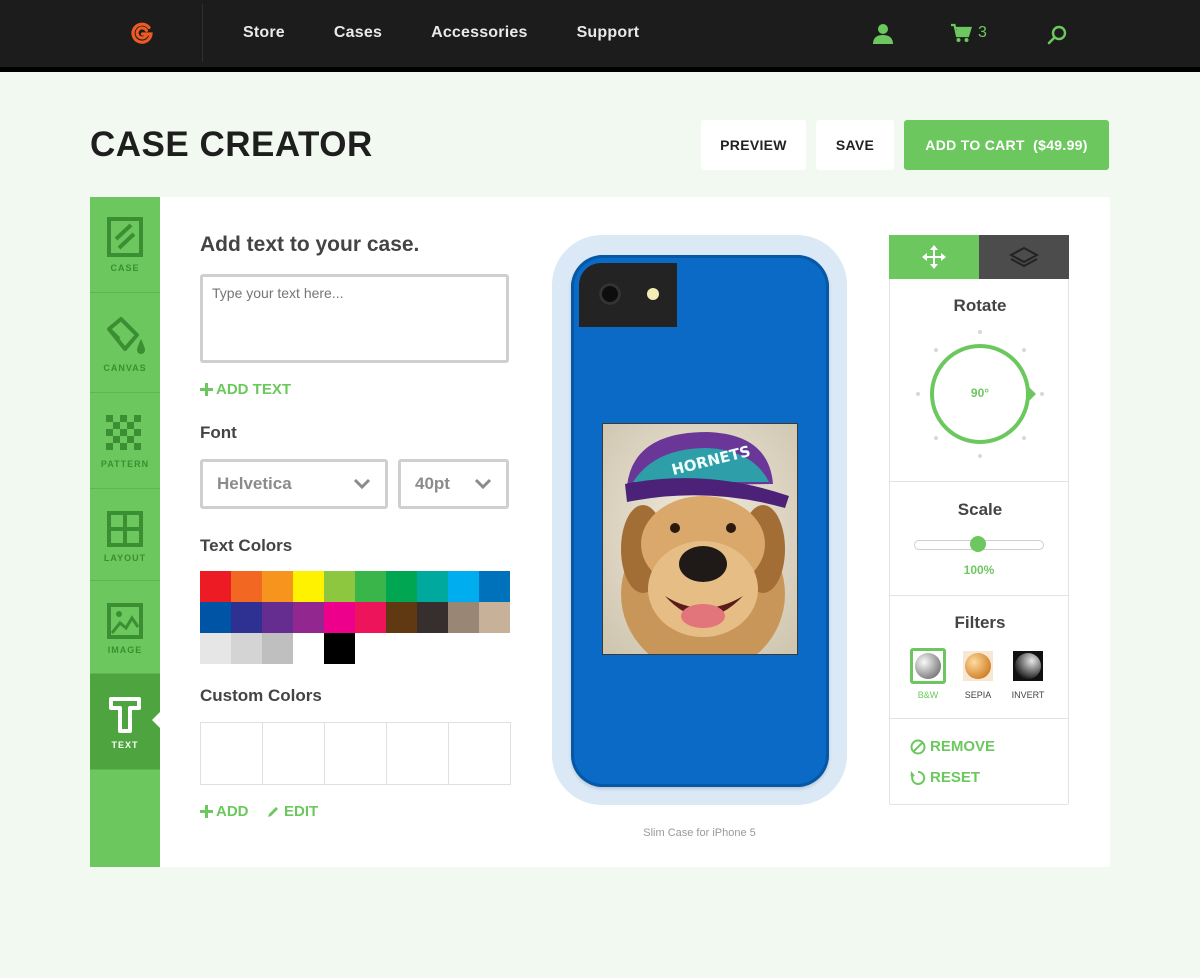  Describe the element at coordinates (125, 237) in the screenshot. I see `case-icon` at that location.